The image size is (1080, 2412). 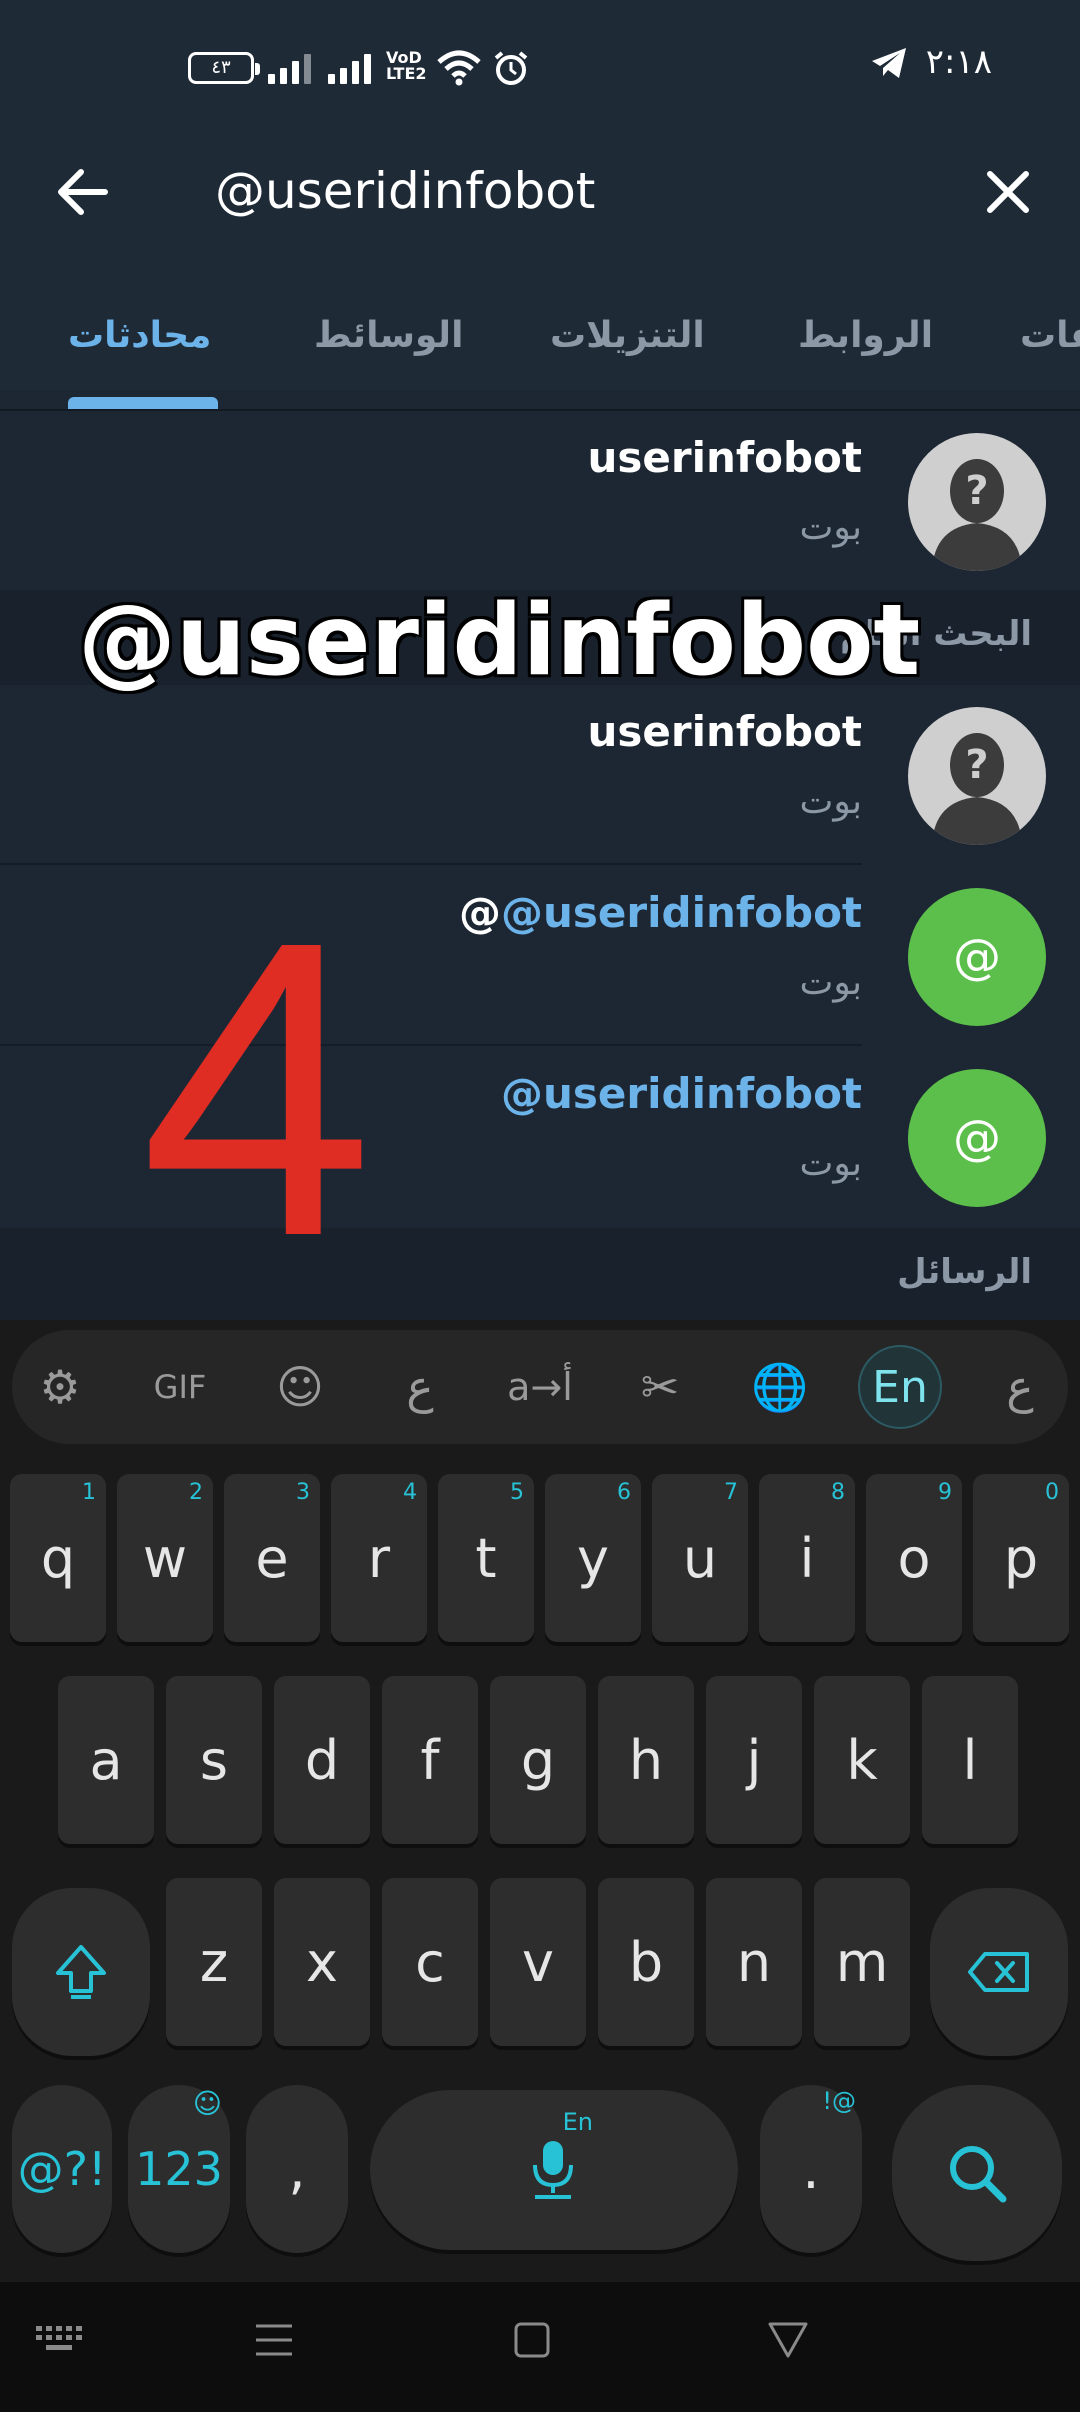 What do you see at coordinates (214, 1962) in the screenshot?
I see `key-z: z` at bounding box center [214, 1962].